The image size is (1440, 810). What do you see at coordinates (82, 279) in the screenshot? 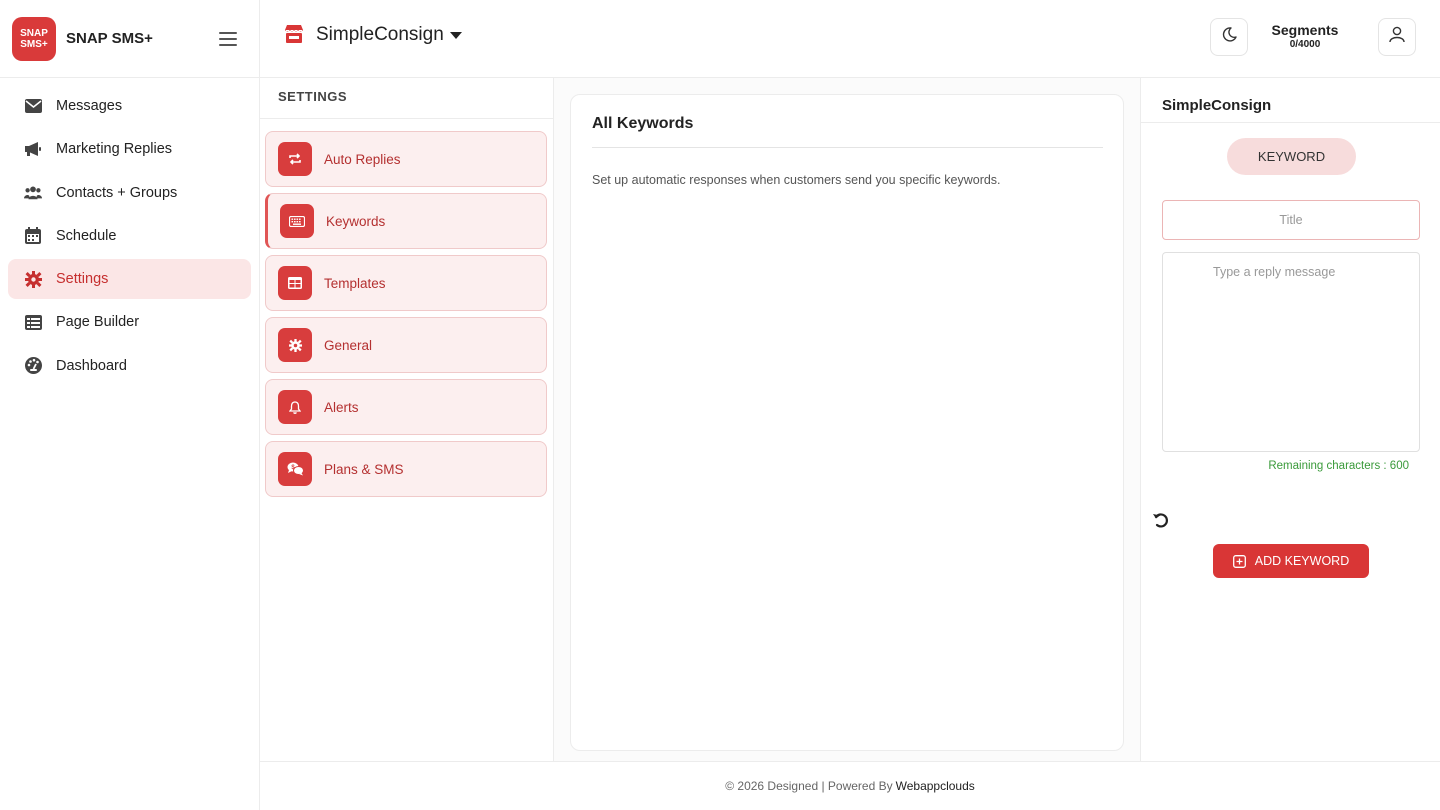
I see `sidebar-item-label: Settings` at bounding box center [82, 279].